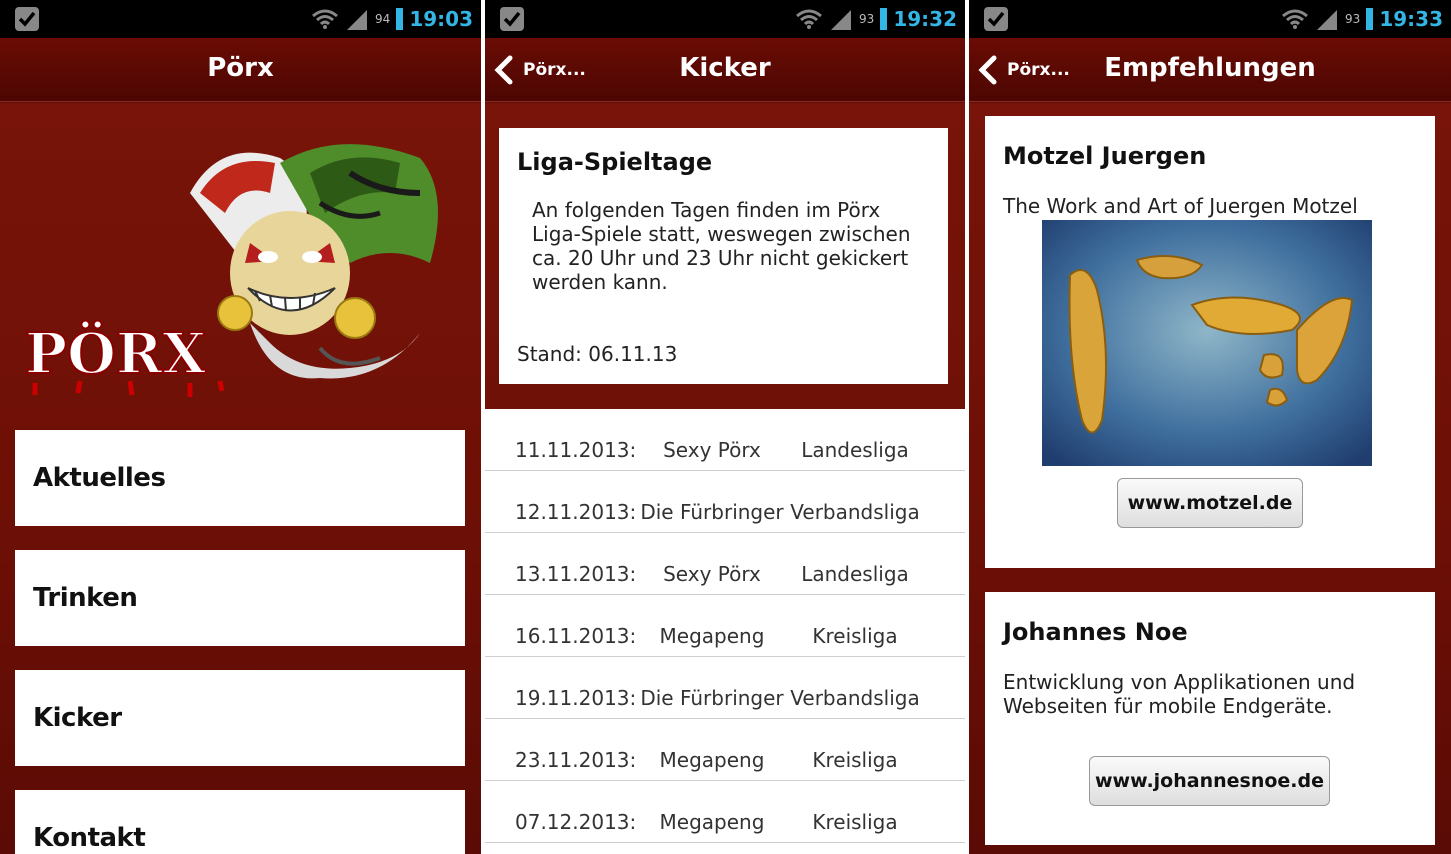 Image resolution: width=1451 pixels, height=854 pixels. I want to click on menu-item-label: Kontakt, so click(89, 838).